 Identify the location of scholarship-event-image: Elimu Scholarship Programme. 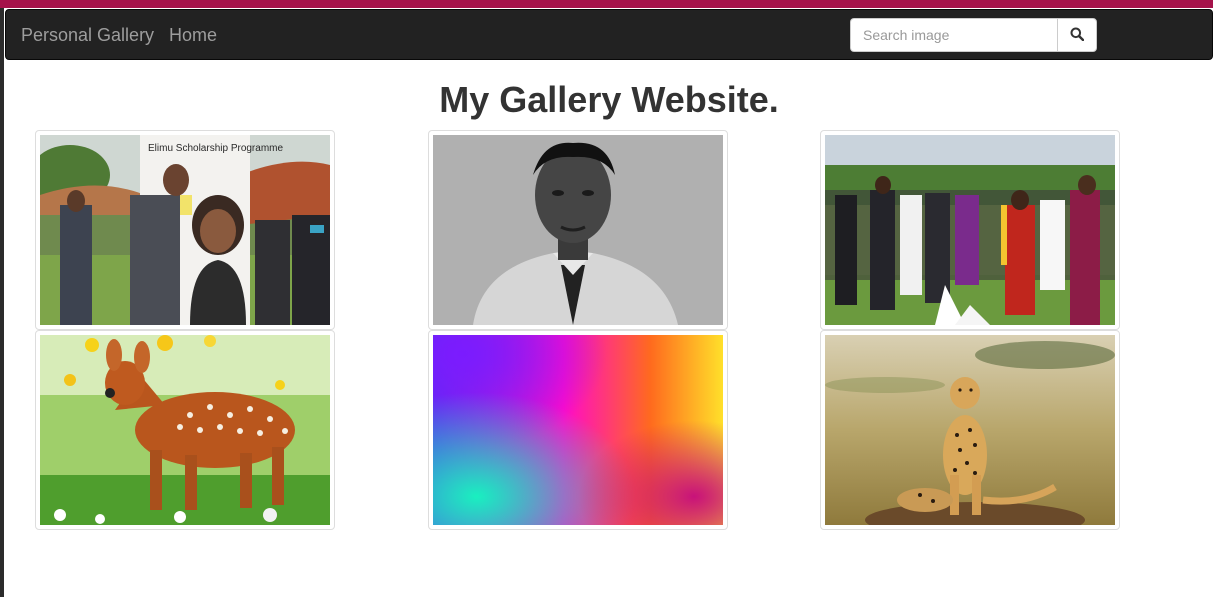
(185, 230).